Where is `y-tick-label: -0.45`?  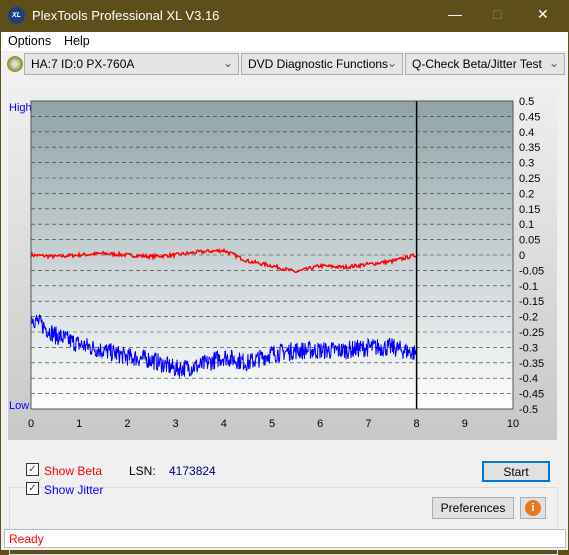 y-tick-label: -0.45 is located at coordinates (531, 395).